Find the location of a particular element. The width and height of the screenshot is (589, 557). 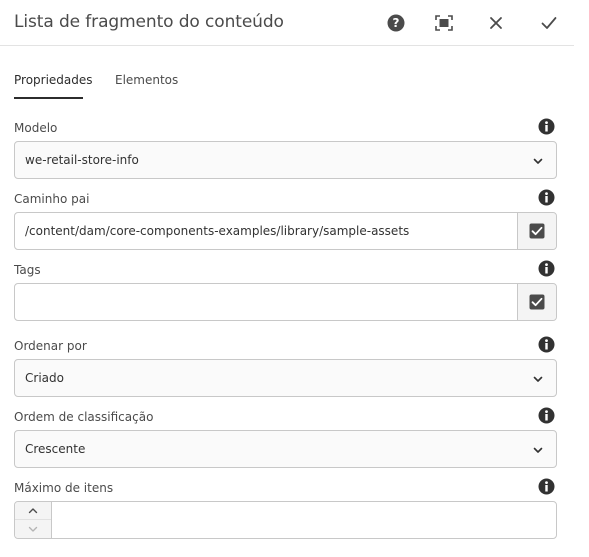

maximo-itens-input is located at coordinates (304, 520).